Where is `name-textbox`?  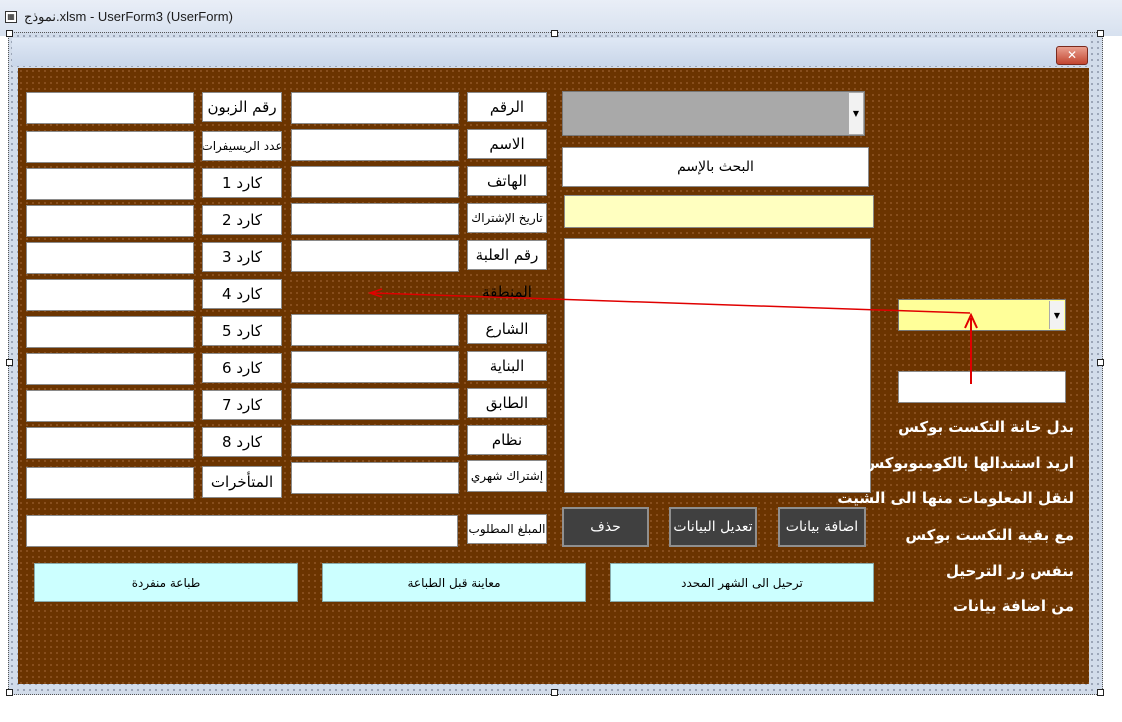
name-textbox is located at coordinates (375, 145).